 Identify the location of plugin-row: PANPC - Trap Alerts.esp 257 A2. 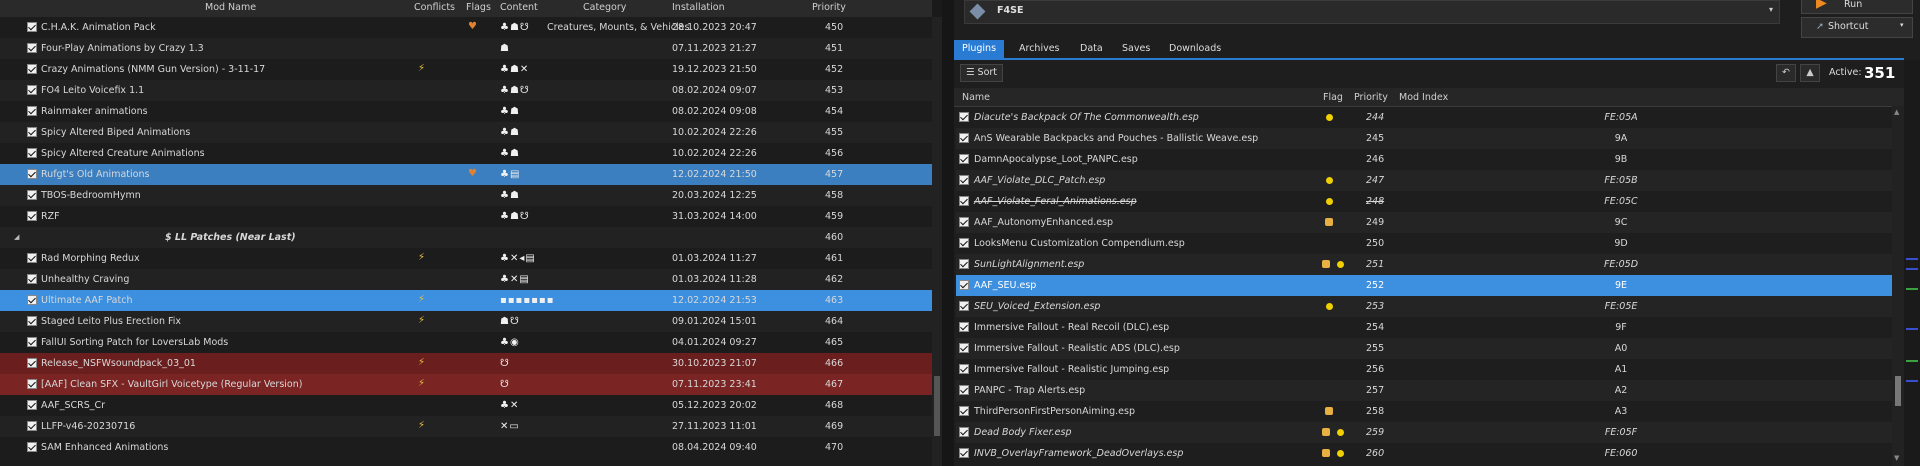
(1424, 390).